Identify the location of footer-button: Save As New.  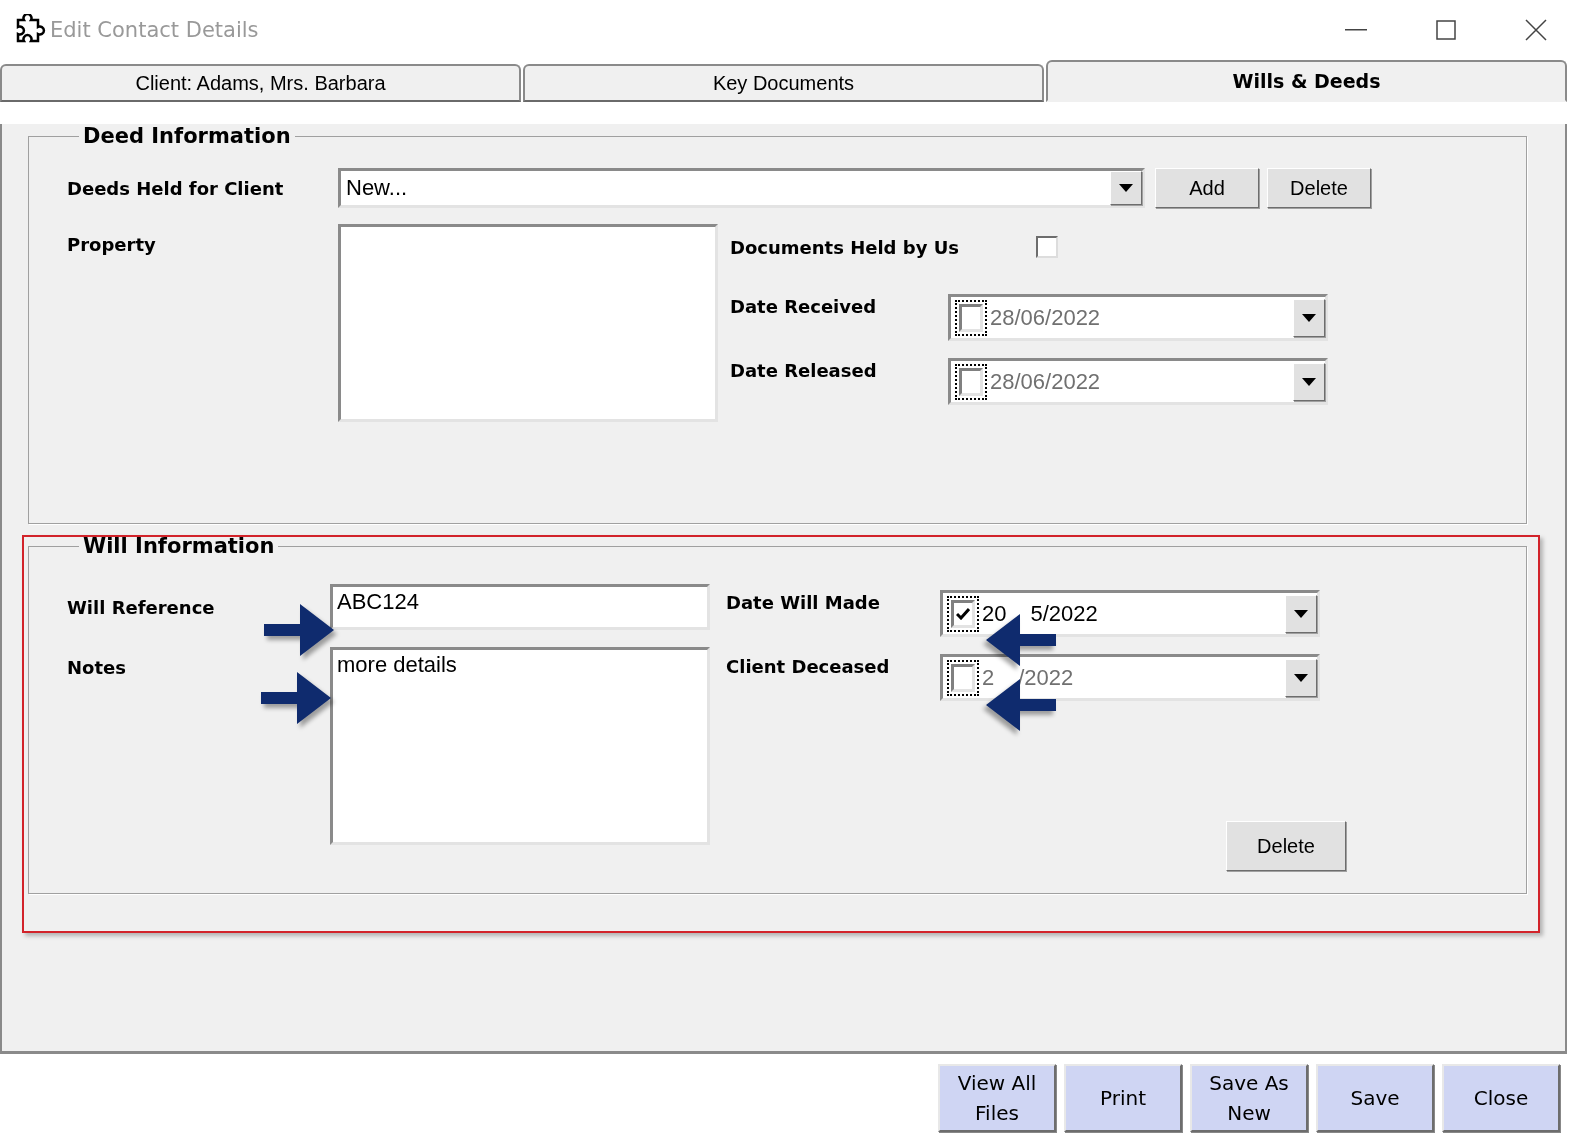
(1249, 1098).